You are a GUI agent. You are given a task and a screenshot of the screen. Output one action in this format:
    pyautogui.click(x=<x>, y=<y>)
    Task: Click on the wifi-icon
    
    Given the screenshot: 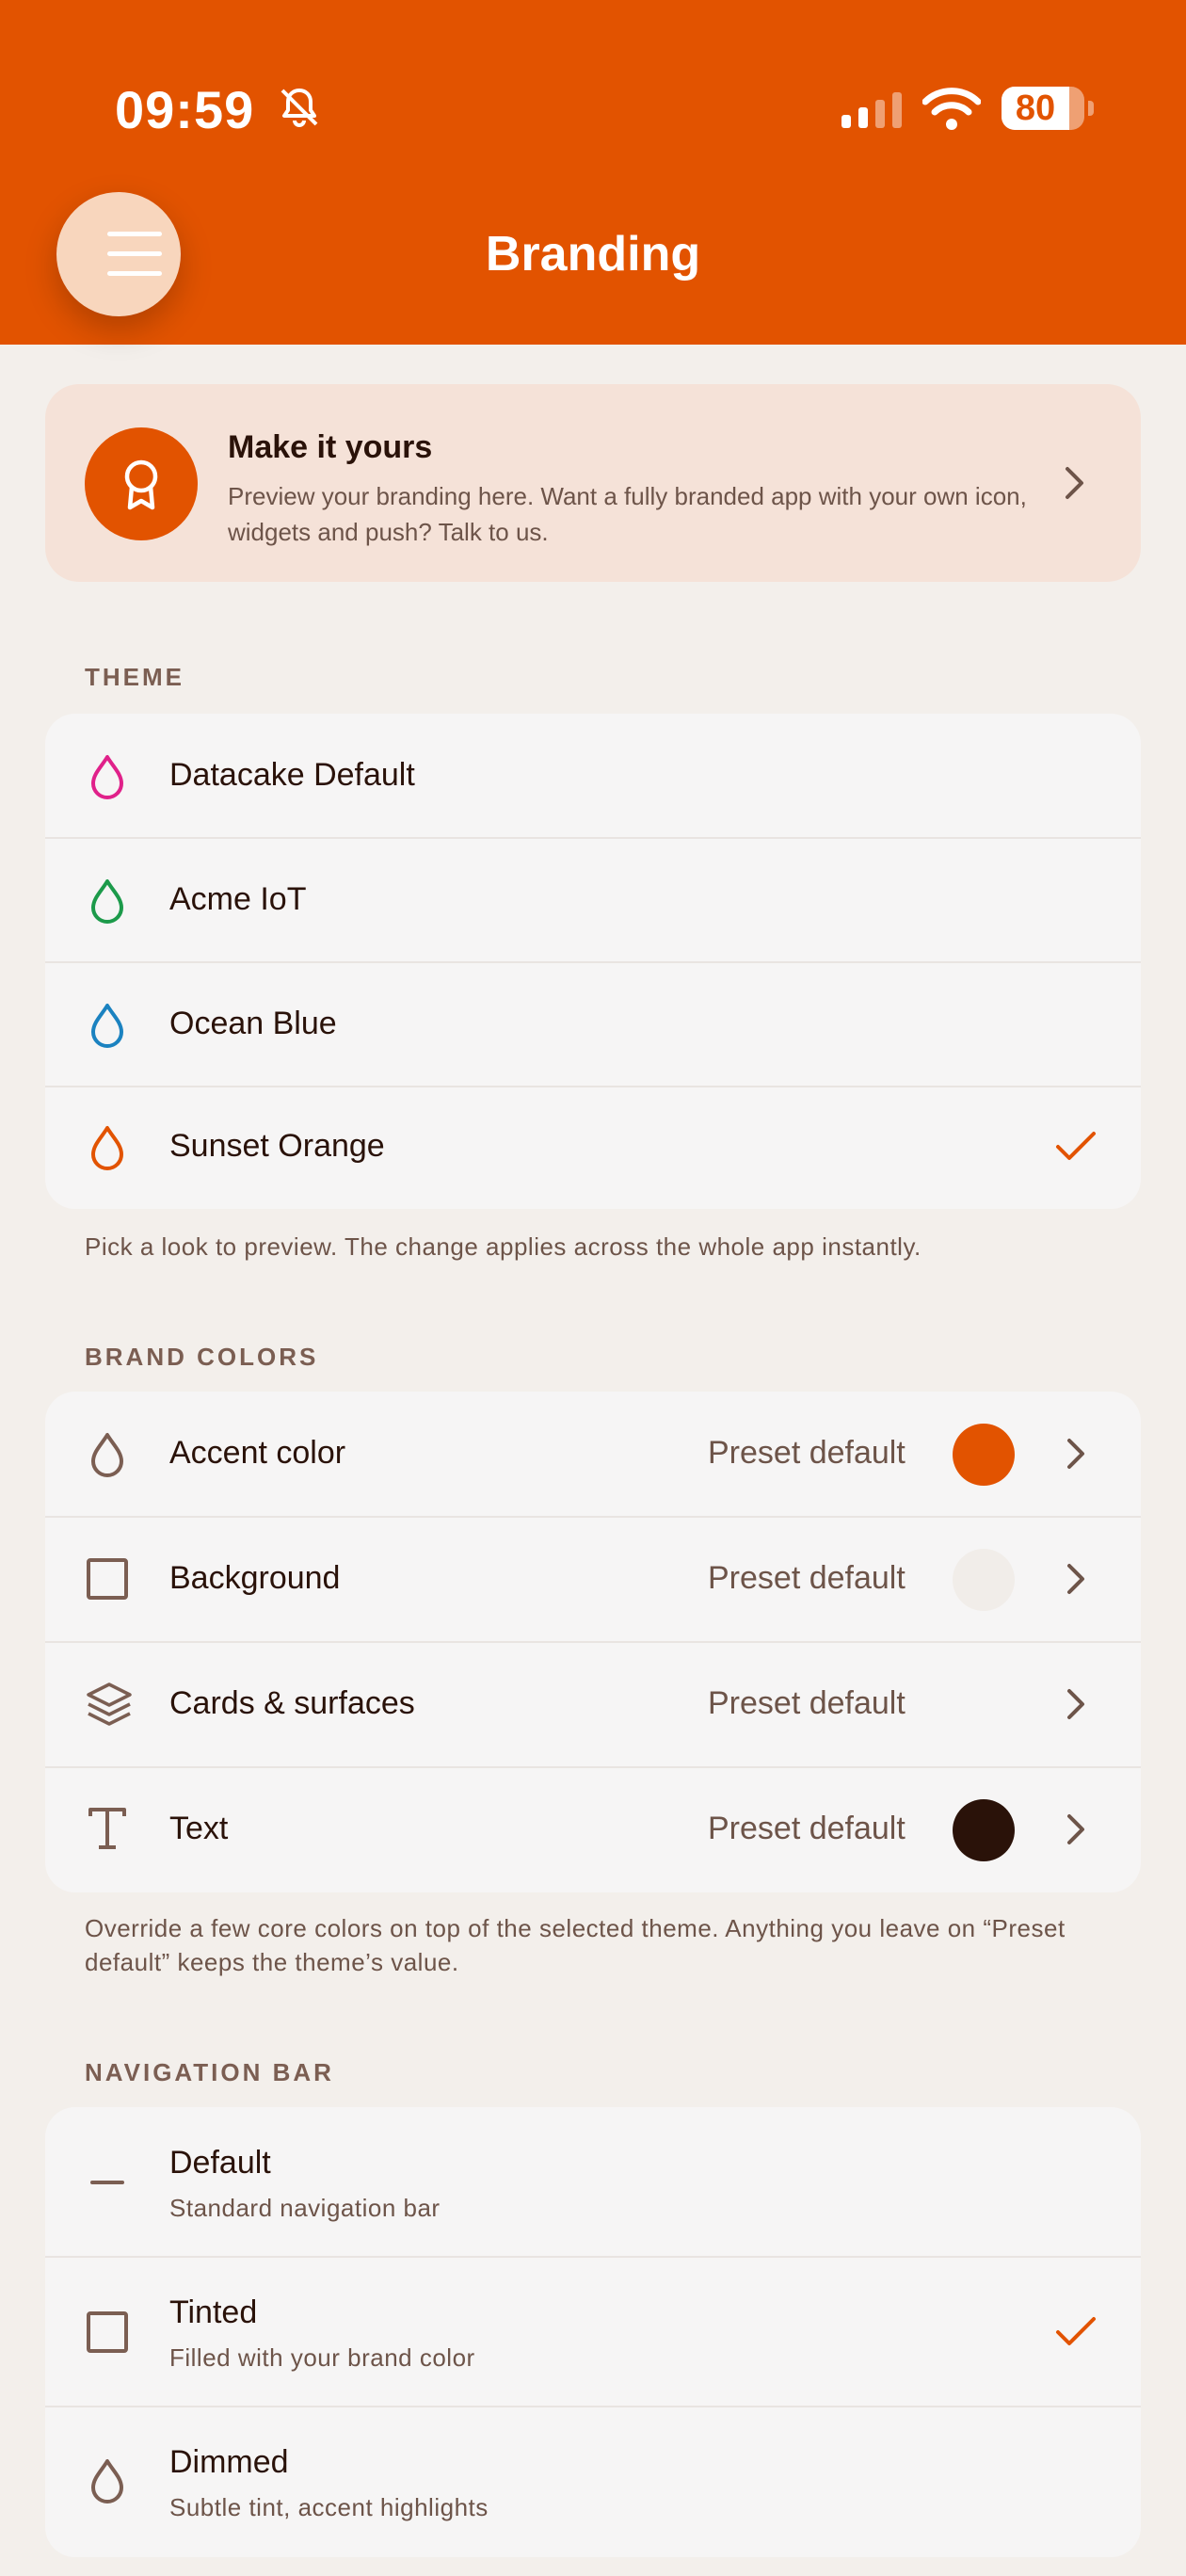 What is the action you would take?
    pyautogui.click(x=951, y=109)
    